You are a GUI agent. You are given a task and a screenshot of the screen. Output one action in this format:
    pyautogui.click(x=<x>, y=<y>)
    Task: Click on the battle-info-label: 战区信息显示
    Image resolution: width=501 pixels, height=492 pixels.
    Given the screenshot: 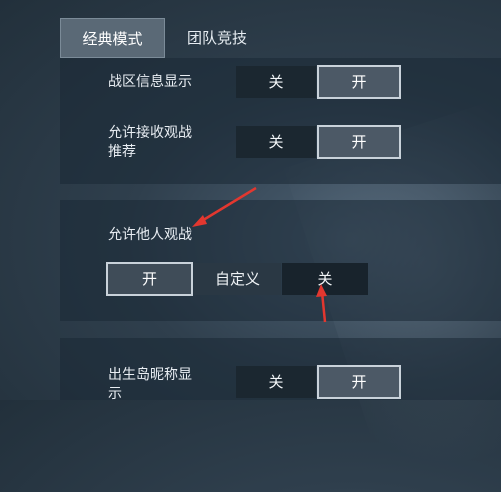 What is the action you would take?
    pyautogui.click(x=150, y=82)
    